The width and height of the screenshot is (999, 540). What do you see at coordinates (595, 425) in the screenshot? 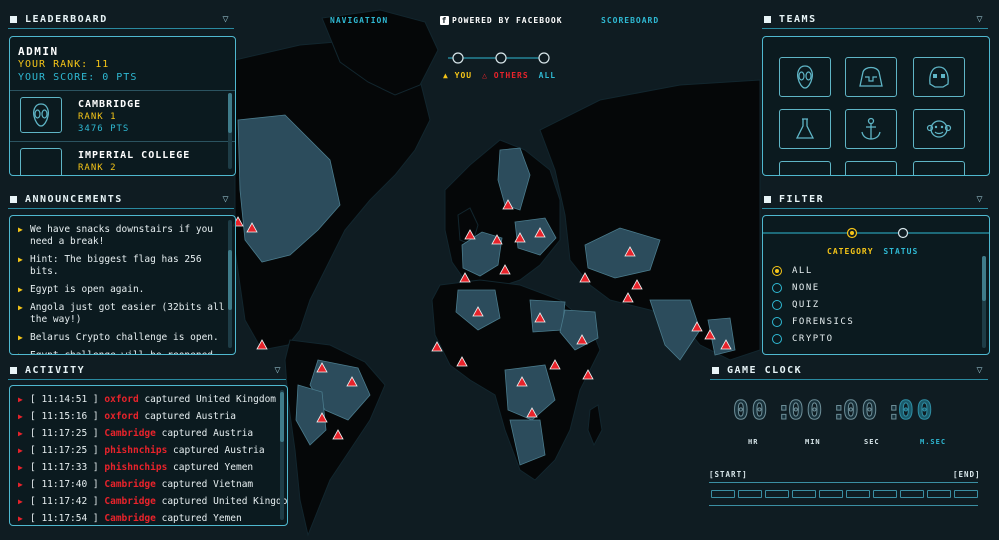
I see `madagascar` at bounding box center [595, 425].